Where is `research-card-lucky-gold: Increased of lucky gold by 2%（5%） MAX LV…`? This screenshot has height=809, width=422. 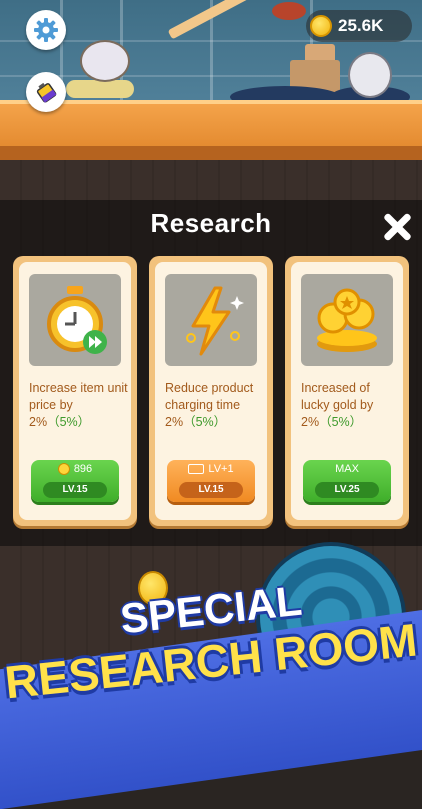 research-card-lucky-gold: Increased of lucky gold by 2%（5%） MAX LV… is located at coordinates (347, 391).